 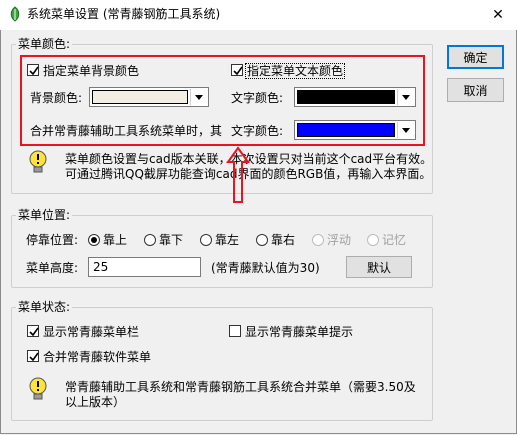 I want to click on dock-bottom-radio, so click(x=150, y=240).